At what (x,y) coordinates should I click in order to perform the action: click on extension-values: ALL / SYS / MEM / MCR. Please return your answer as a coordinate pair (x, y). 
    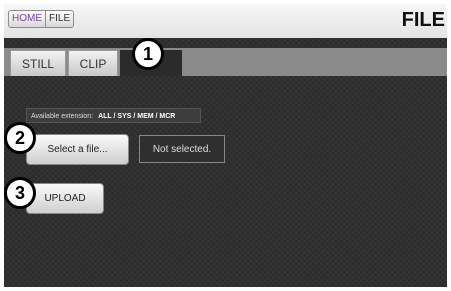
    Looking at the image, I should click on (137, 116).